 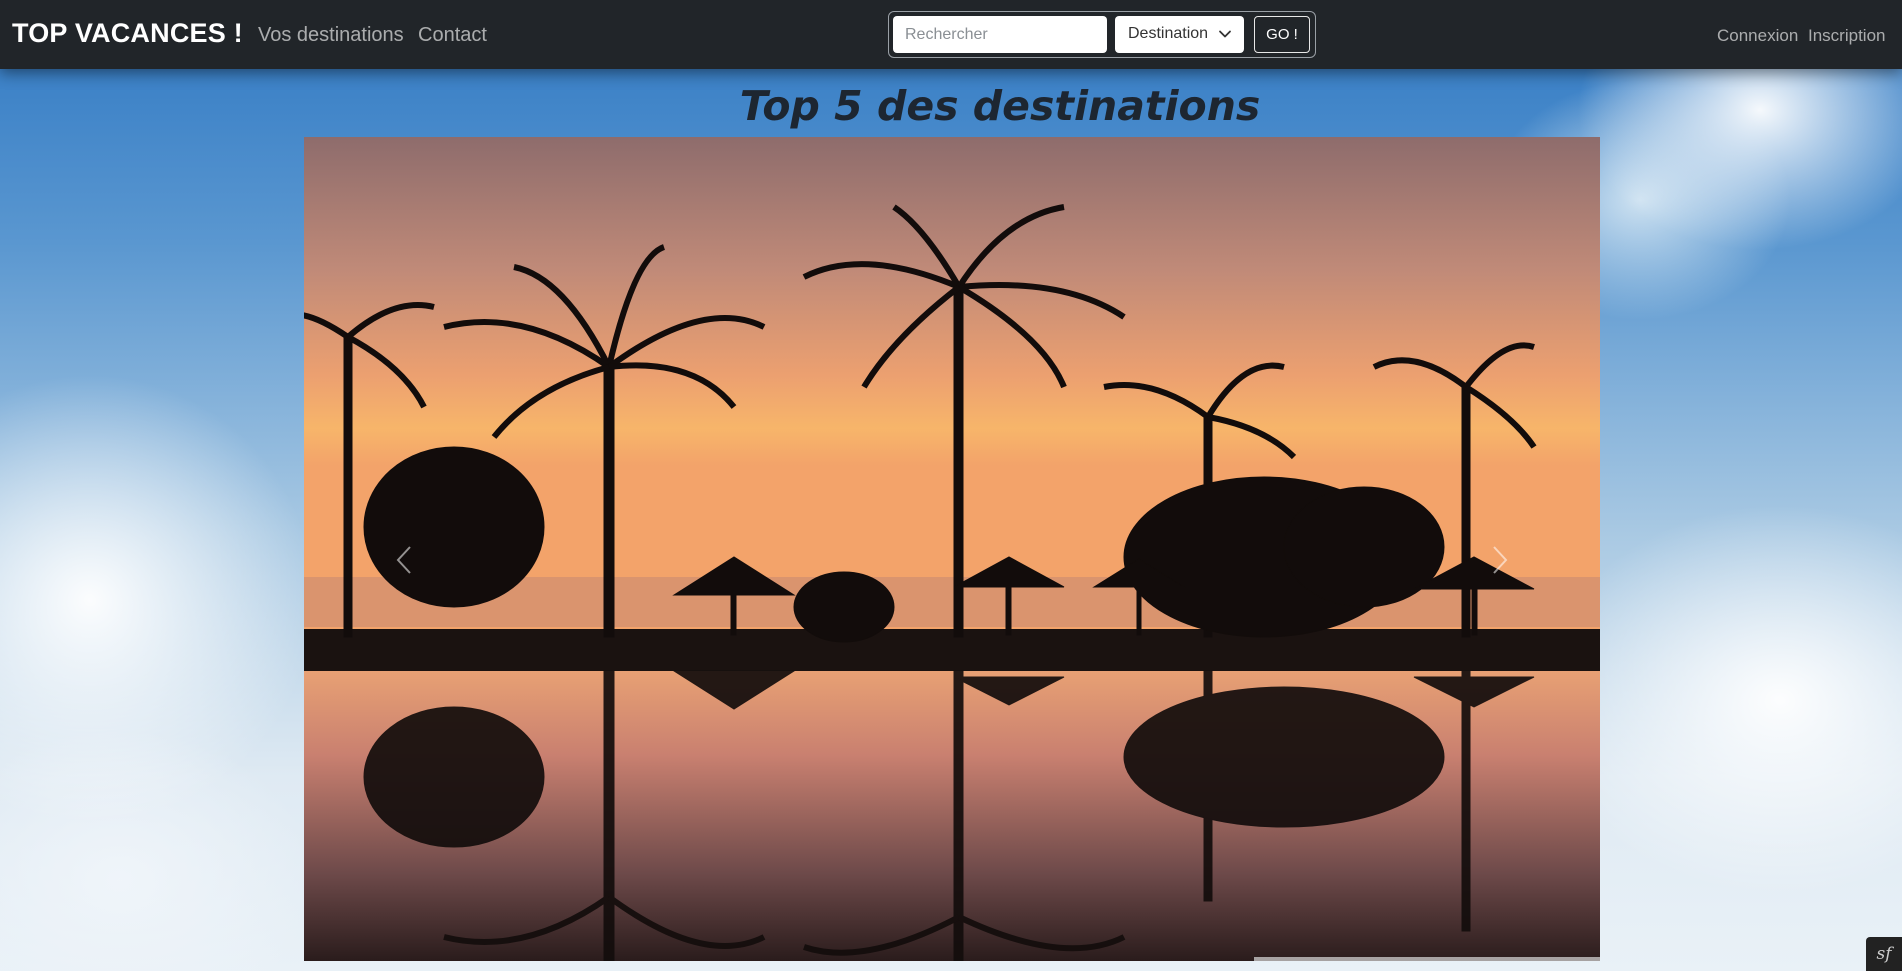 What do you see at coordinates (452, 35) in the screenshot?
I see `nav-link-contact: Contact` at bounding box center [452, 35].